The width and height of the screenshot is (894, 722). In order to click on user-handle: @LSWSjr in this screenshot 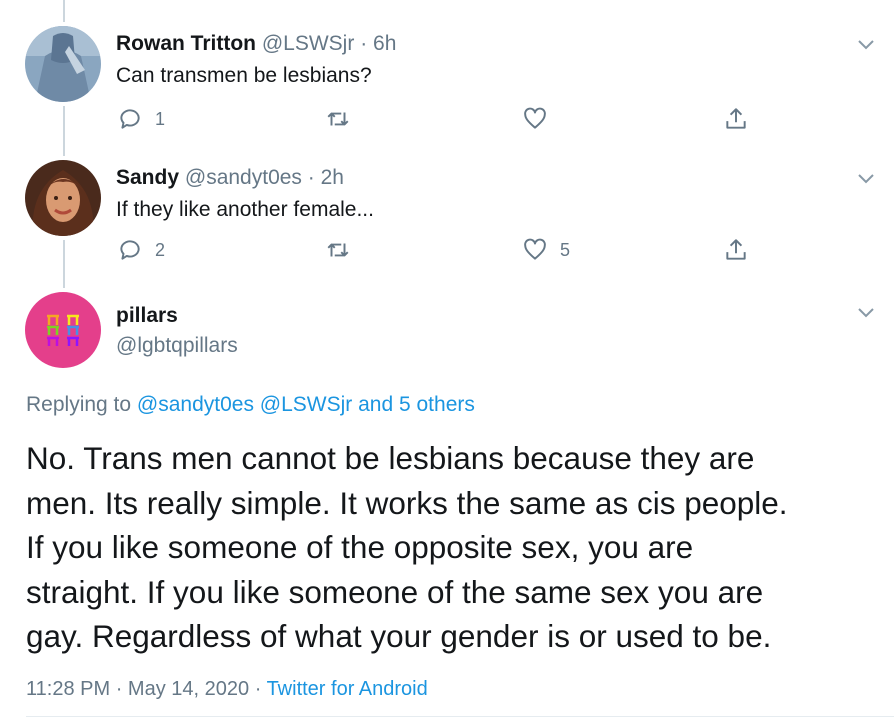, I will do `click(308, 43)`.